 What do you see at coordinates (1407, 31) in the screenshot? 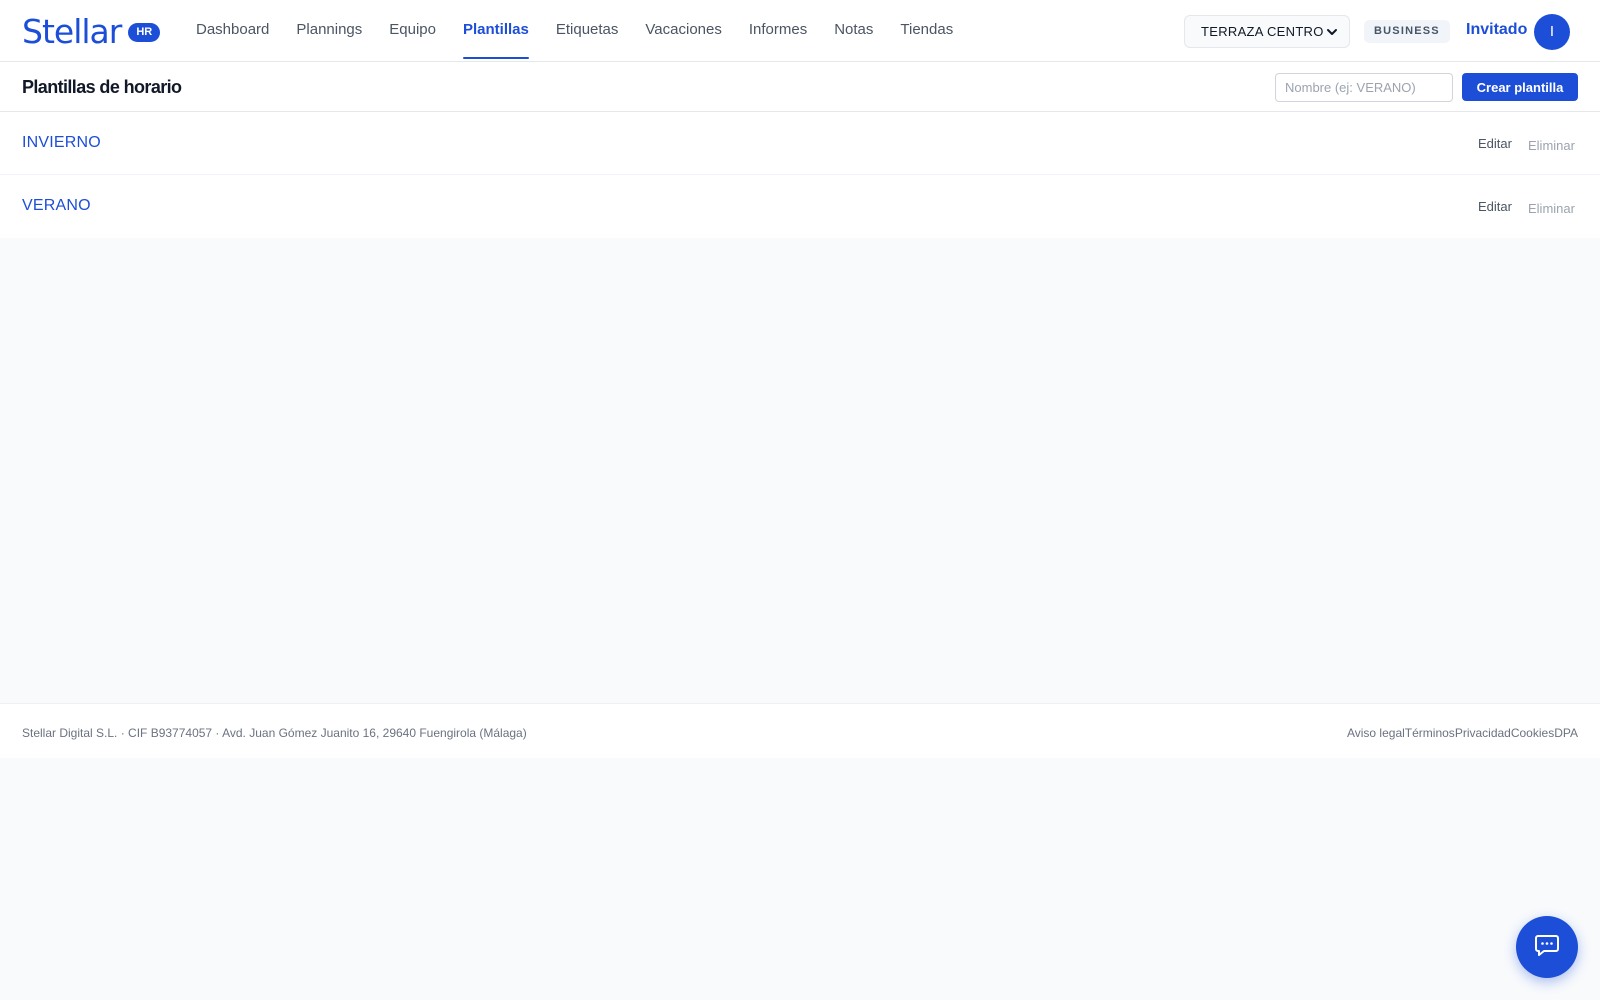
I see `plan-badge: BUSINESS` at bounding box center [1407, 31].